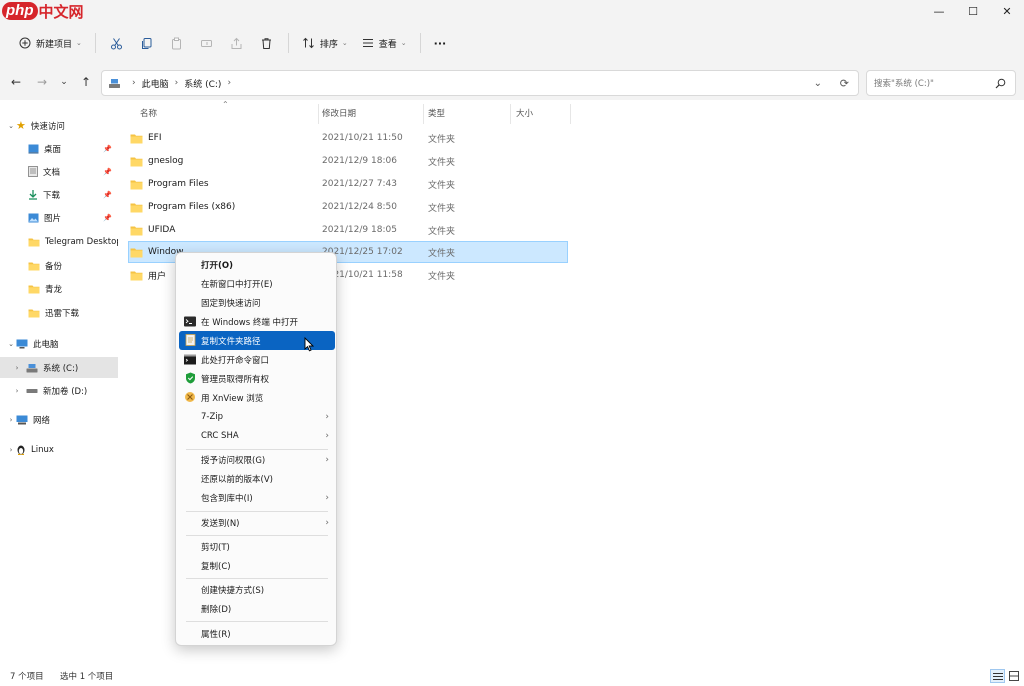 Image resolution: width=1024 pixels, height=686 pixels. I want to click on nav-drive-c: › 系统 (C:), so click(59, 367).